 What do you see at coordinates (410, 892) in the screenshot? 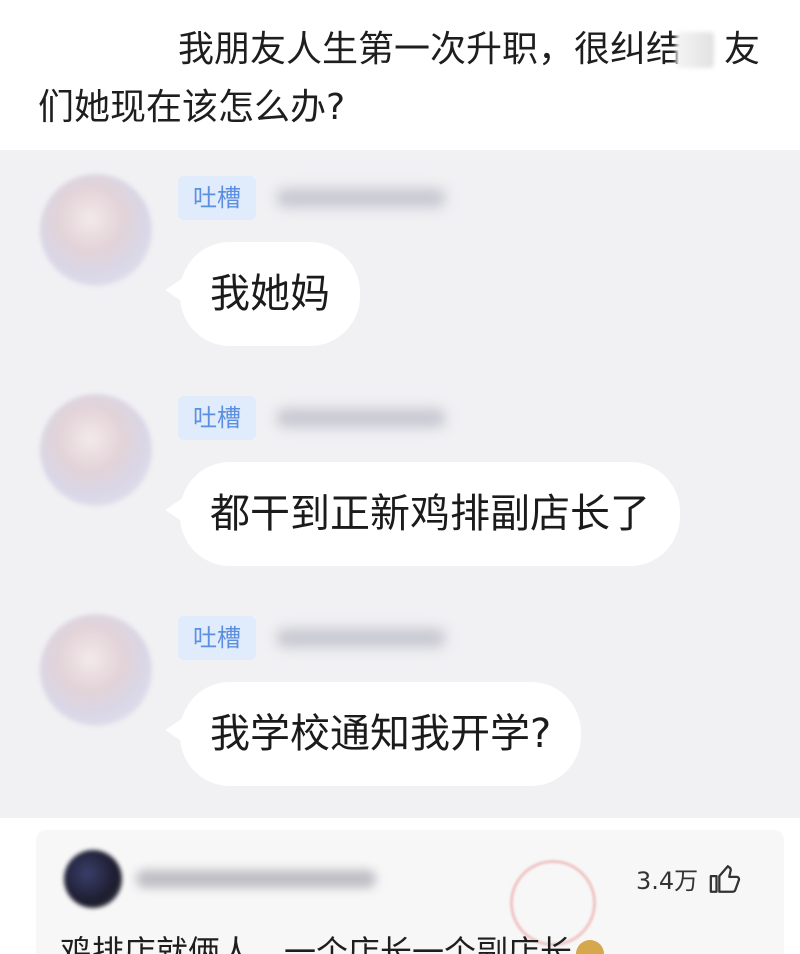
I see `comment-card: 3.4万 鸡排店就俩人，一个店长一个副店长` at bounding box center [410, 892].